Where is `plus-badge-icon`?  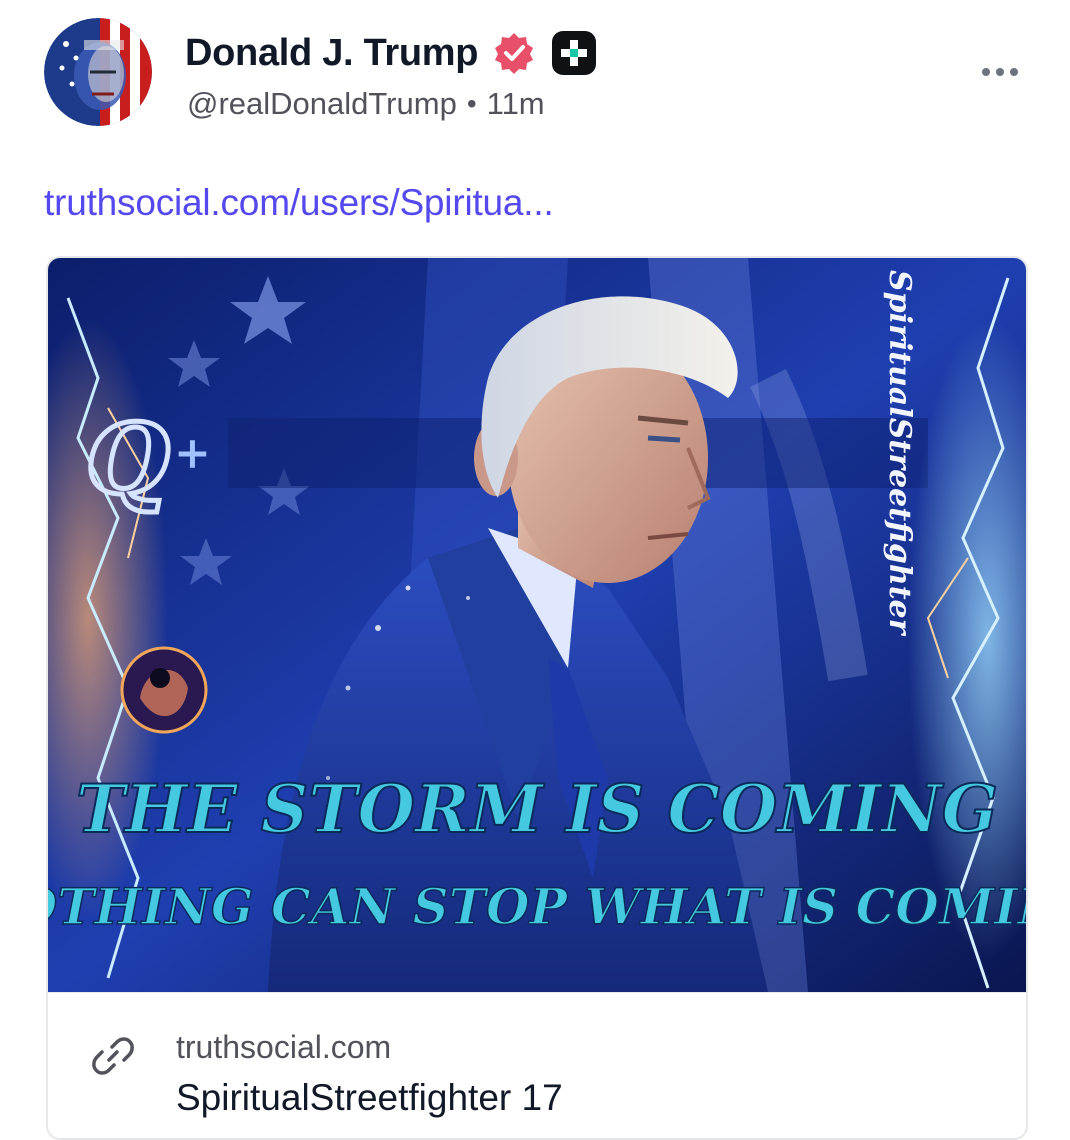 plus-badge-icon is located at coordinates (574, 53).